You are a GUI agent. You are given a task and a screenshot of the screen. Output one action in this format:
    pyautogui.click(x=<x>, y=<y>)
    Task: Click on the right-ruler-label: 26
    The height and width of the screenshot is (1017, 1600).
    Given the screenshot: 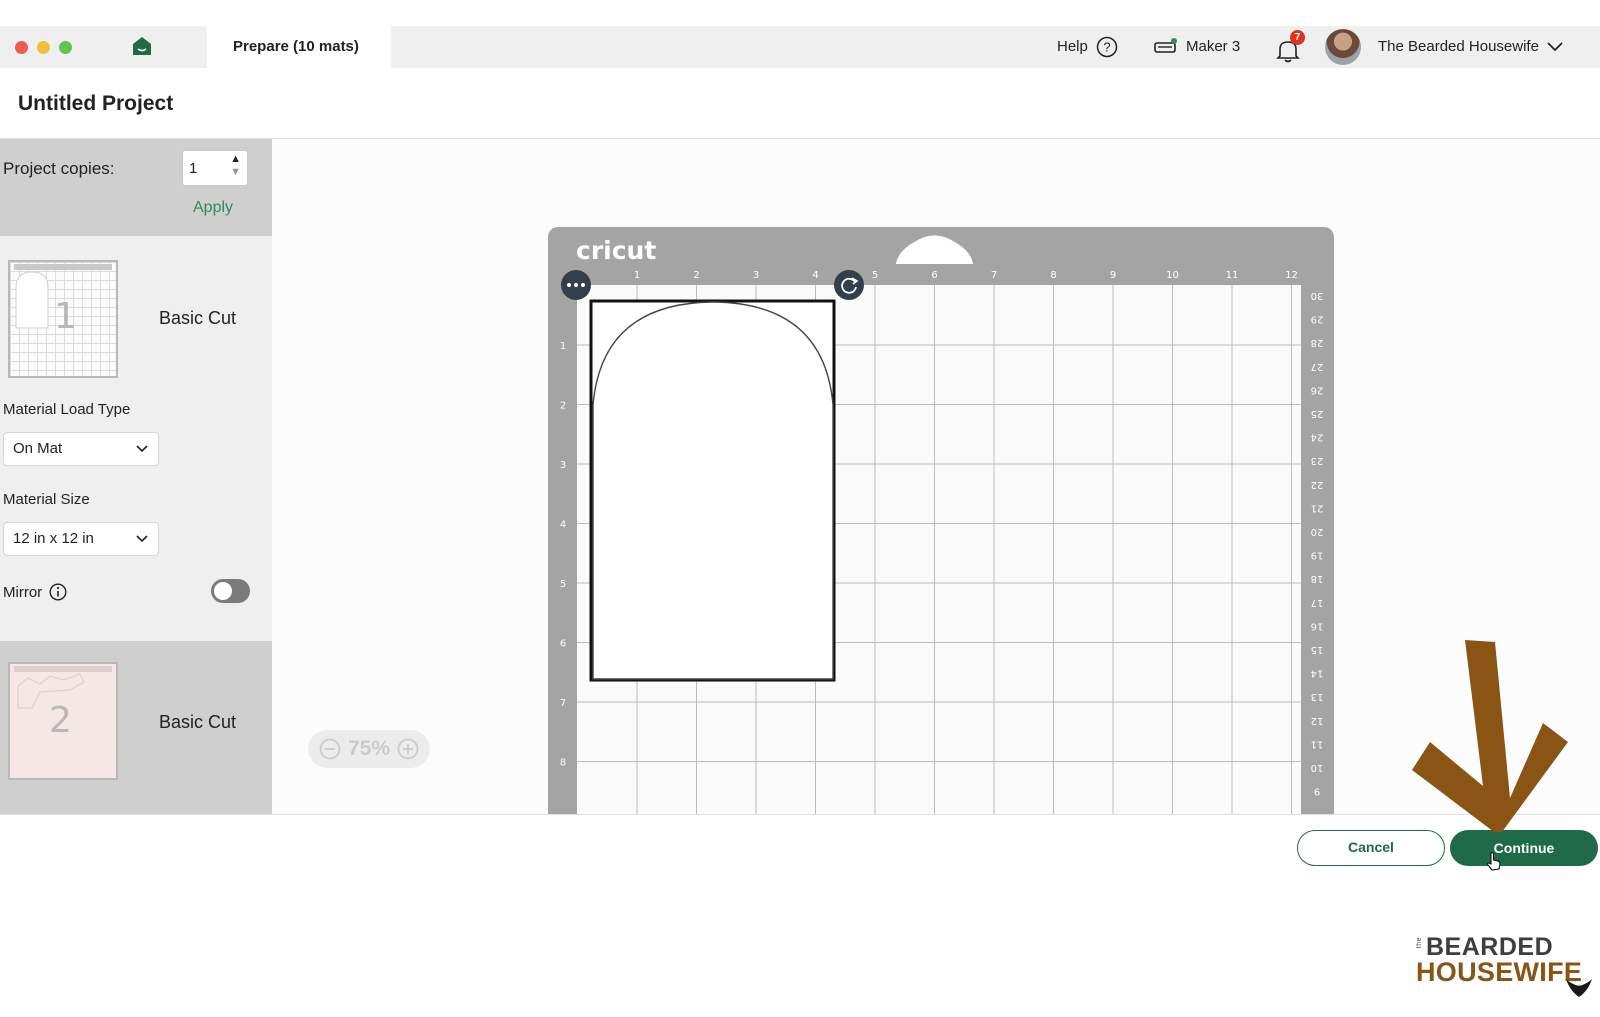 What is the action you would take?
    pyautogui.click(x=1317, y=389)
    